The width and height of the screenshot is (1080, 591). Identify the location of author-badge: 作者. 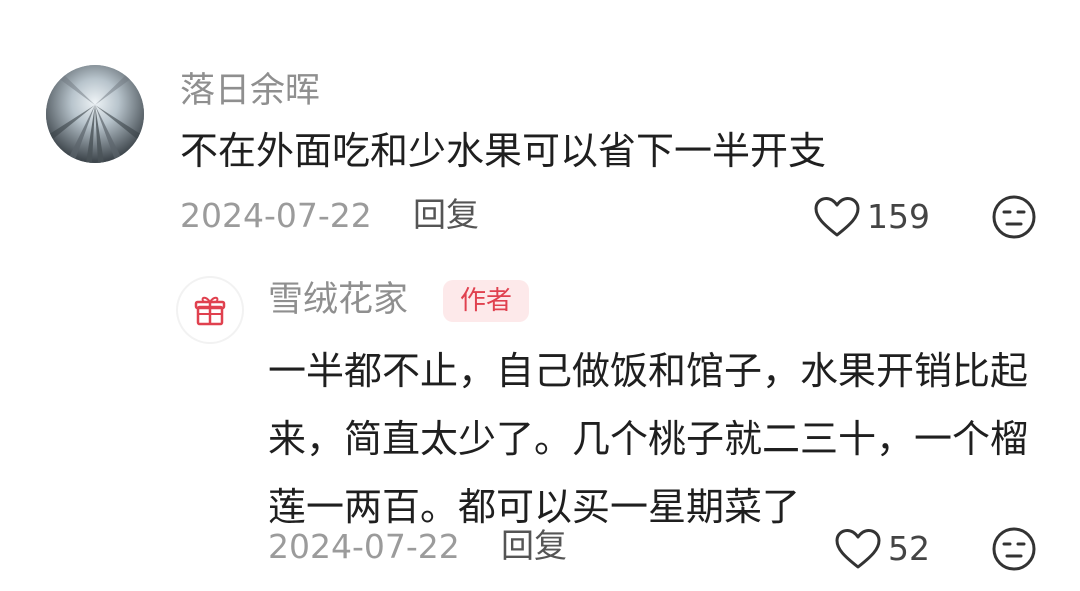
(486, 301).